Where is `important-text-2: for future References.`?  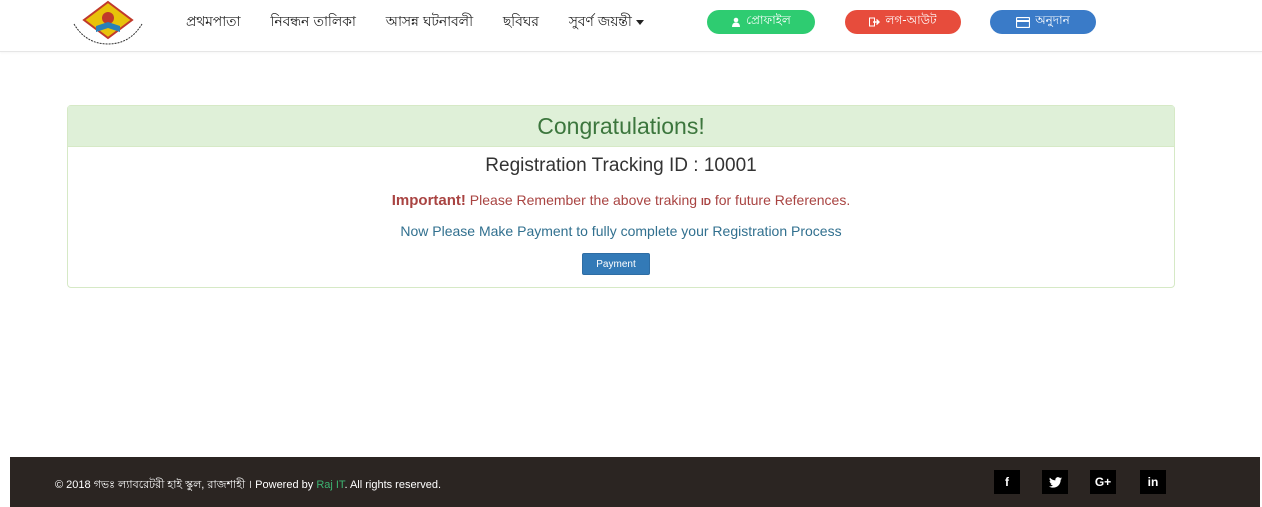
important-text-2: for future References. is located at coordinates (780, 200).